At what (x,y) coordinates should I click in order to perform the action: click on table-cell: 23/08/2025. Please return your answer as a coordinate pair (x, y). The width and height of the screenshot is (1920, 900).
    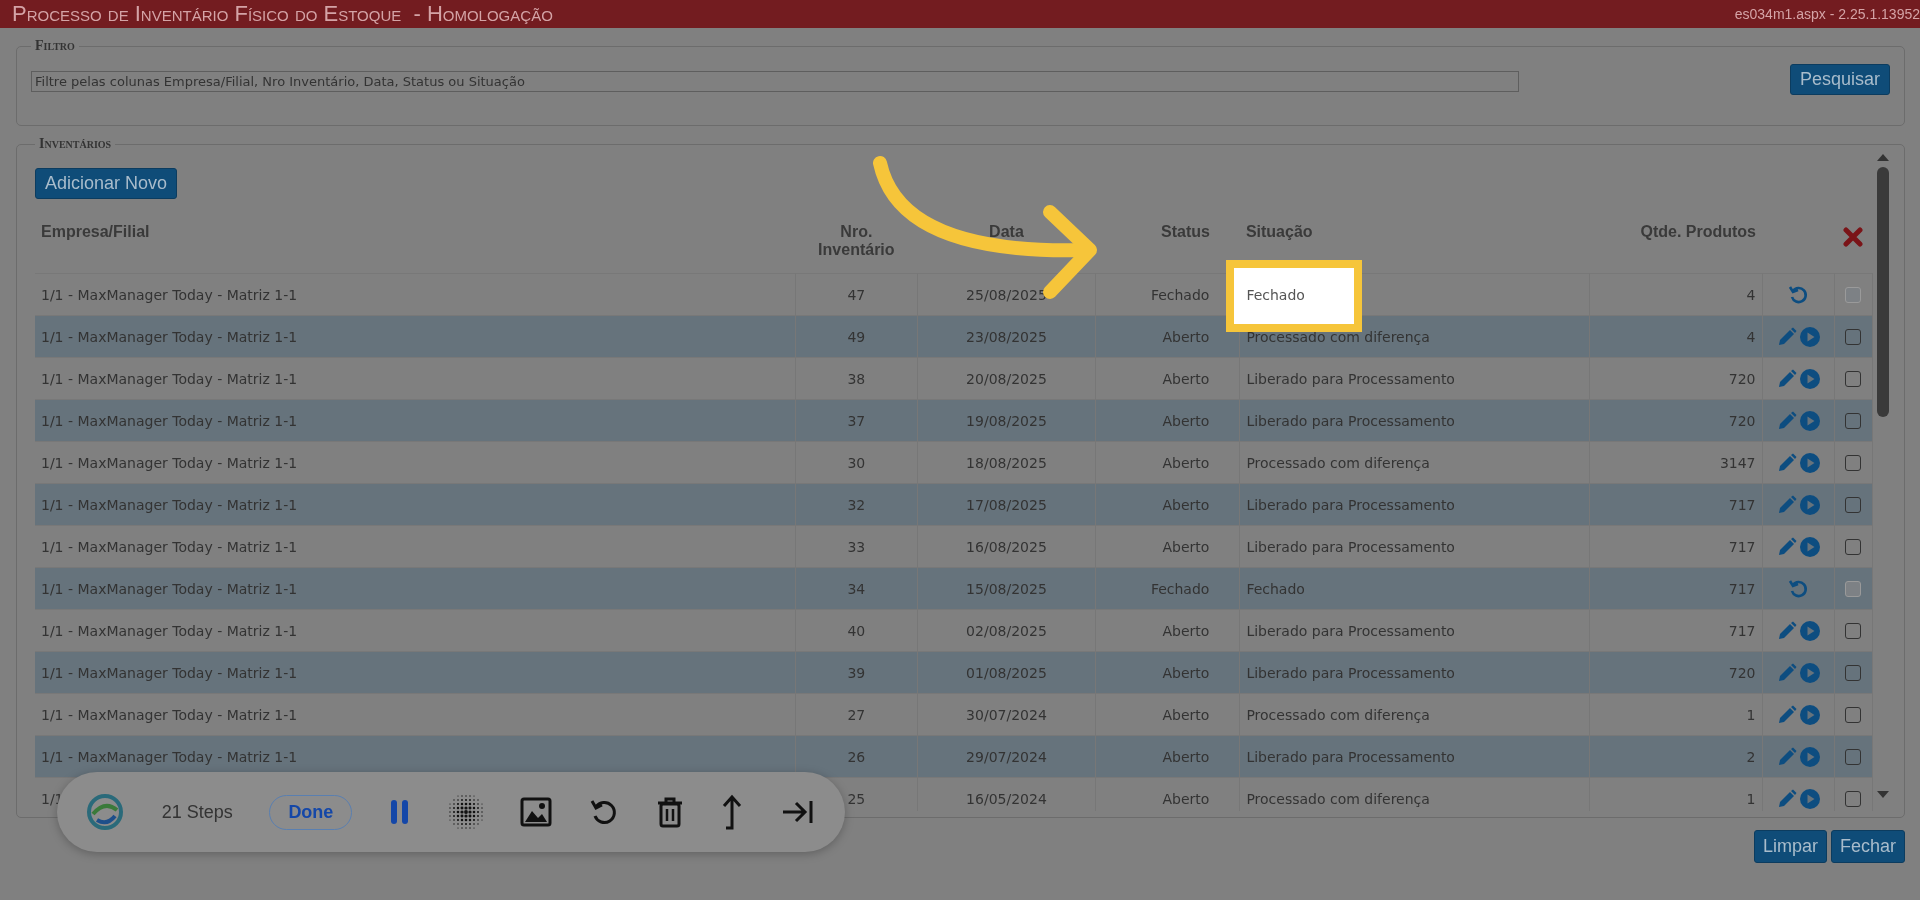
    Looking at the image, I should click on (1006, 336).